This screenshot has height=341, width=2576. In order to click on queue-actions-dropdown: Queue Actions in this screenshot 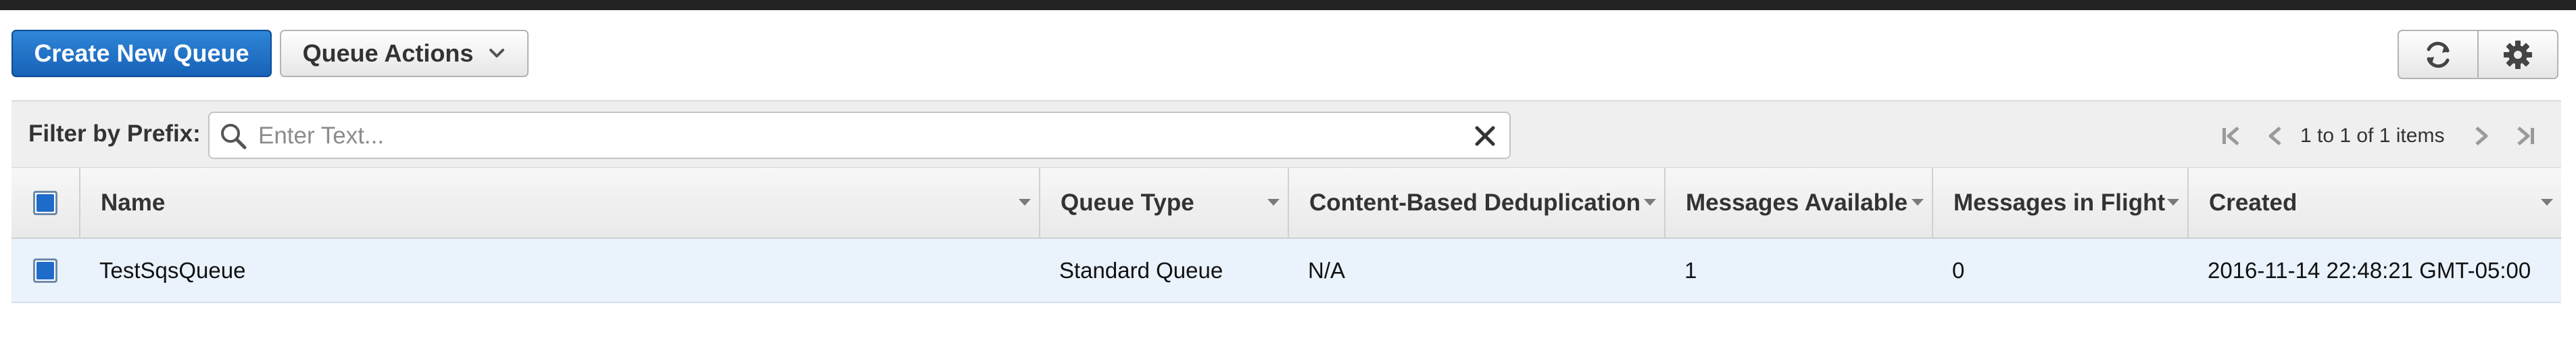, I will do `click(404, 54)`.